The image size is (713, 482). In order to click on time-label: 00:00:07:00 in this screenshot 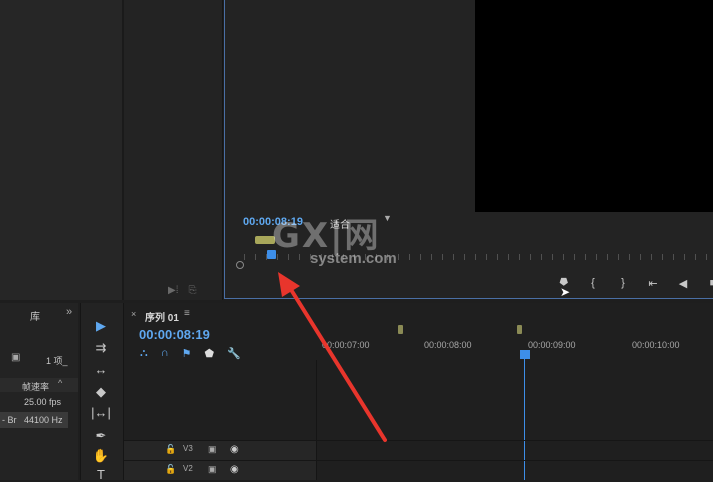, I will do `click(346, 345)`.